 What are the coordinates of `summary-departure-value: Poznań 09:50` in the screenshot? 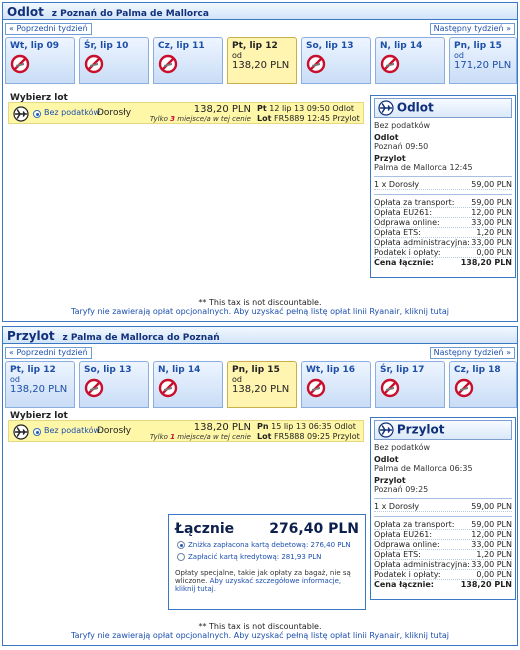 It's located at (401, 146).